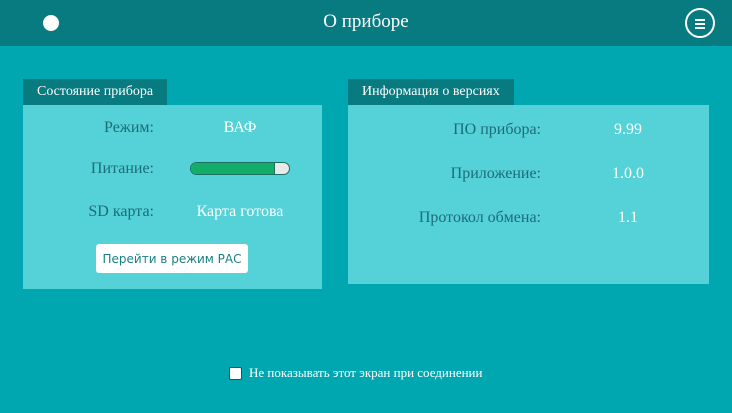  I want to click on protocol-label: Протокол обмена:, so click(479, 217).